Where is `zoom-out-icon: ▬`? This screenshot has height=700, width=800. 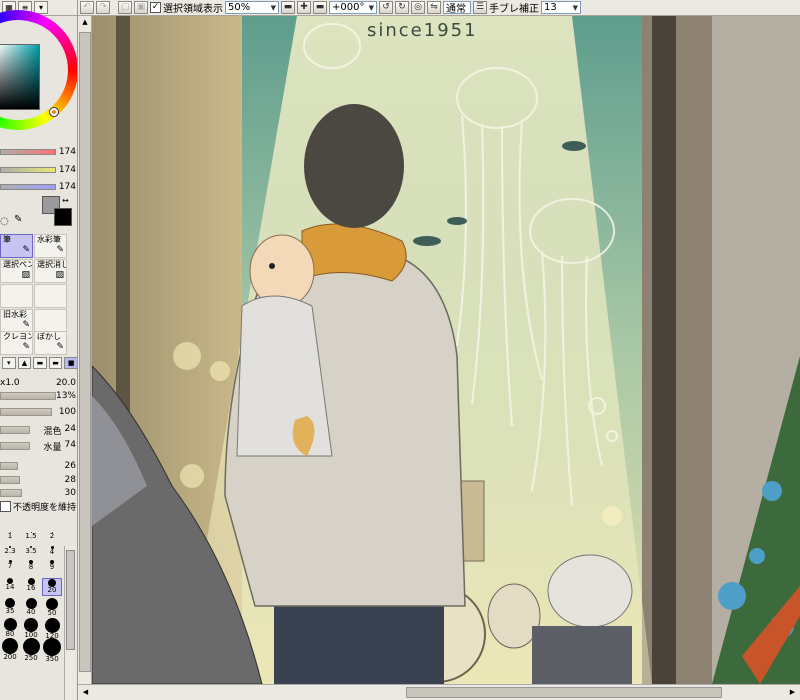
zoom-out-icon: ▬ is located at coordinates (288, 7).